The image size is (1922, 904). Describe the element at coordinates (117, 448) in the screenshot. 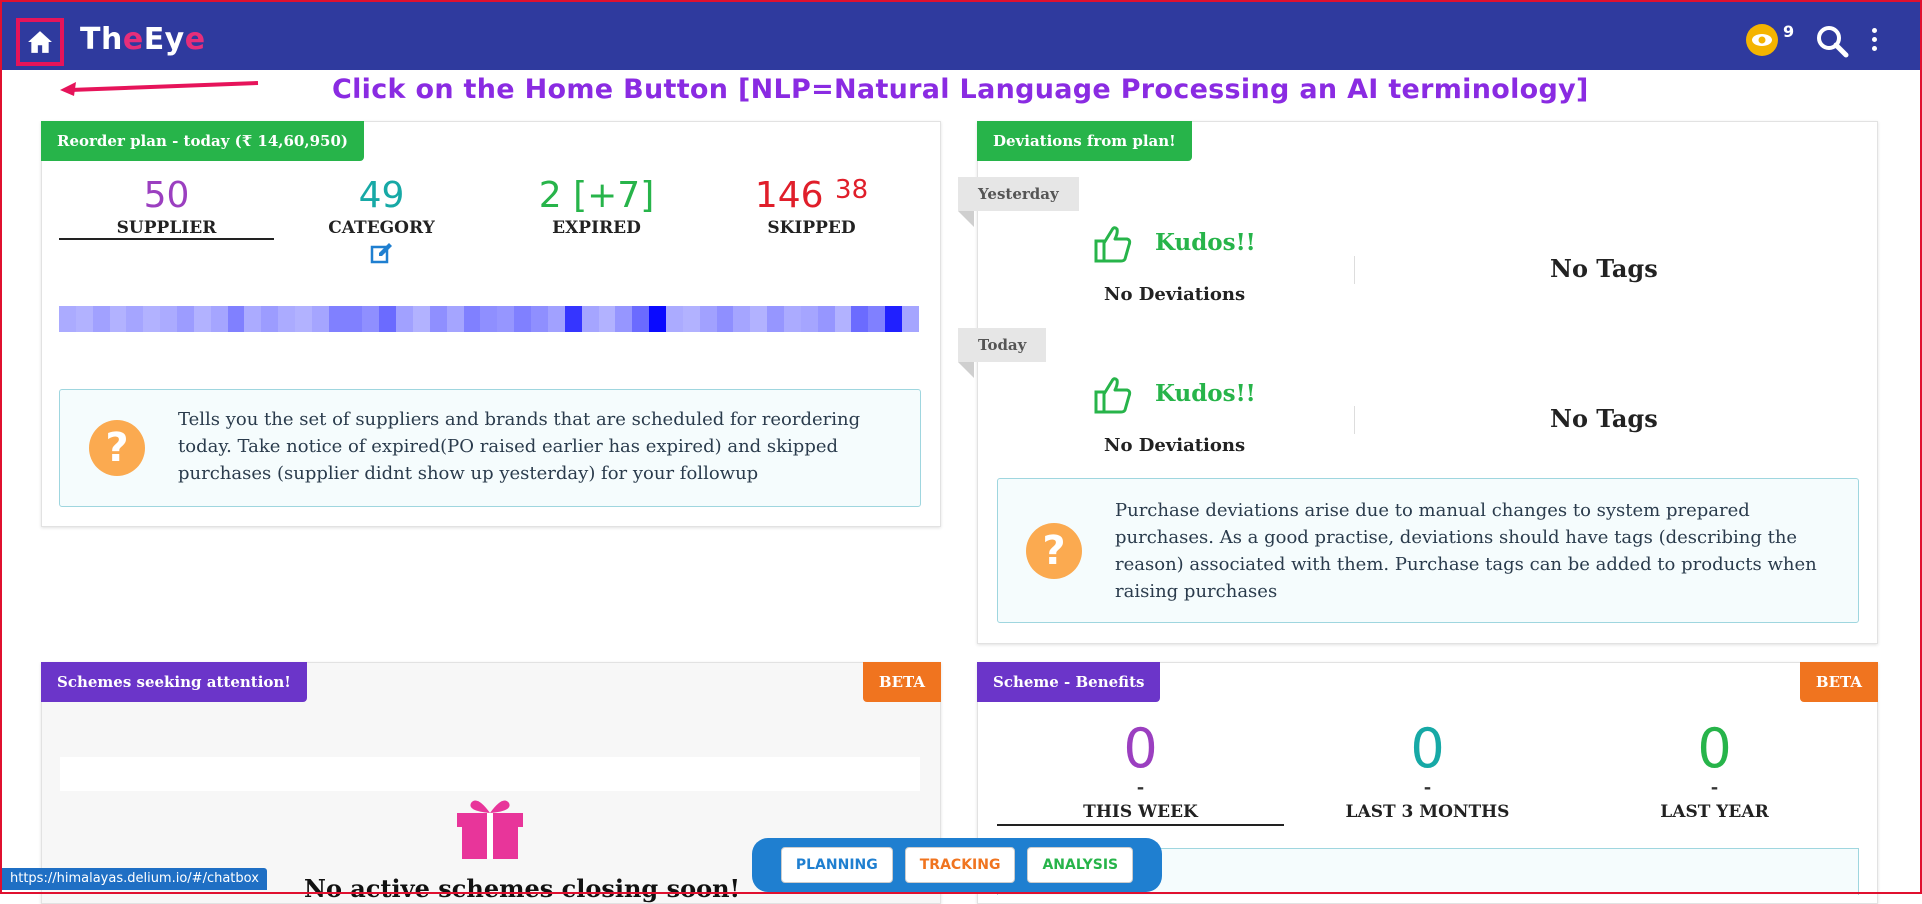

I see `help-icon: ?` at that location.